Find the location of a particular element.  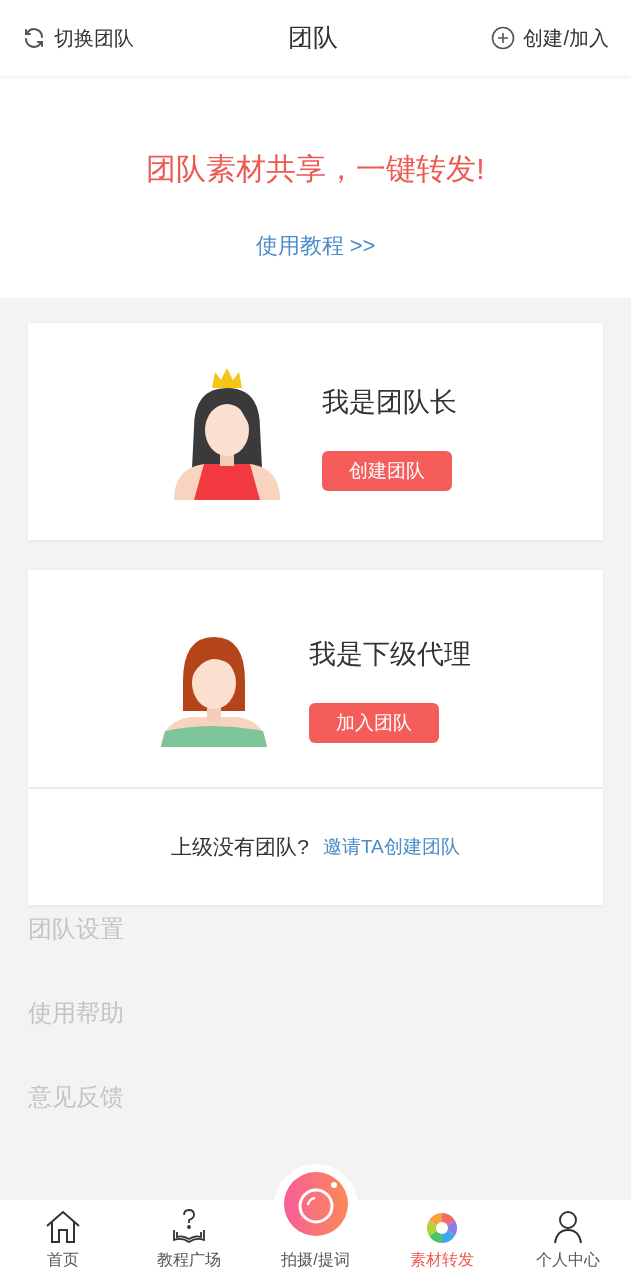

invite-link: 邀请TA创建团队 is located at coordinates (391, 847).